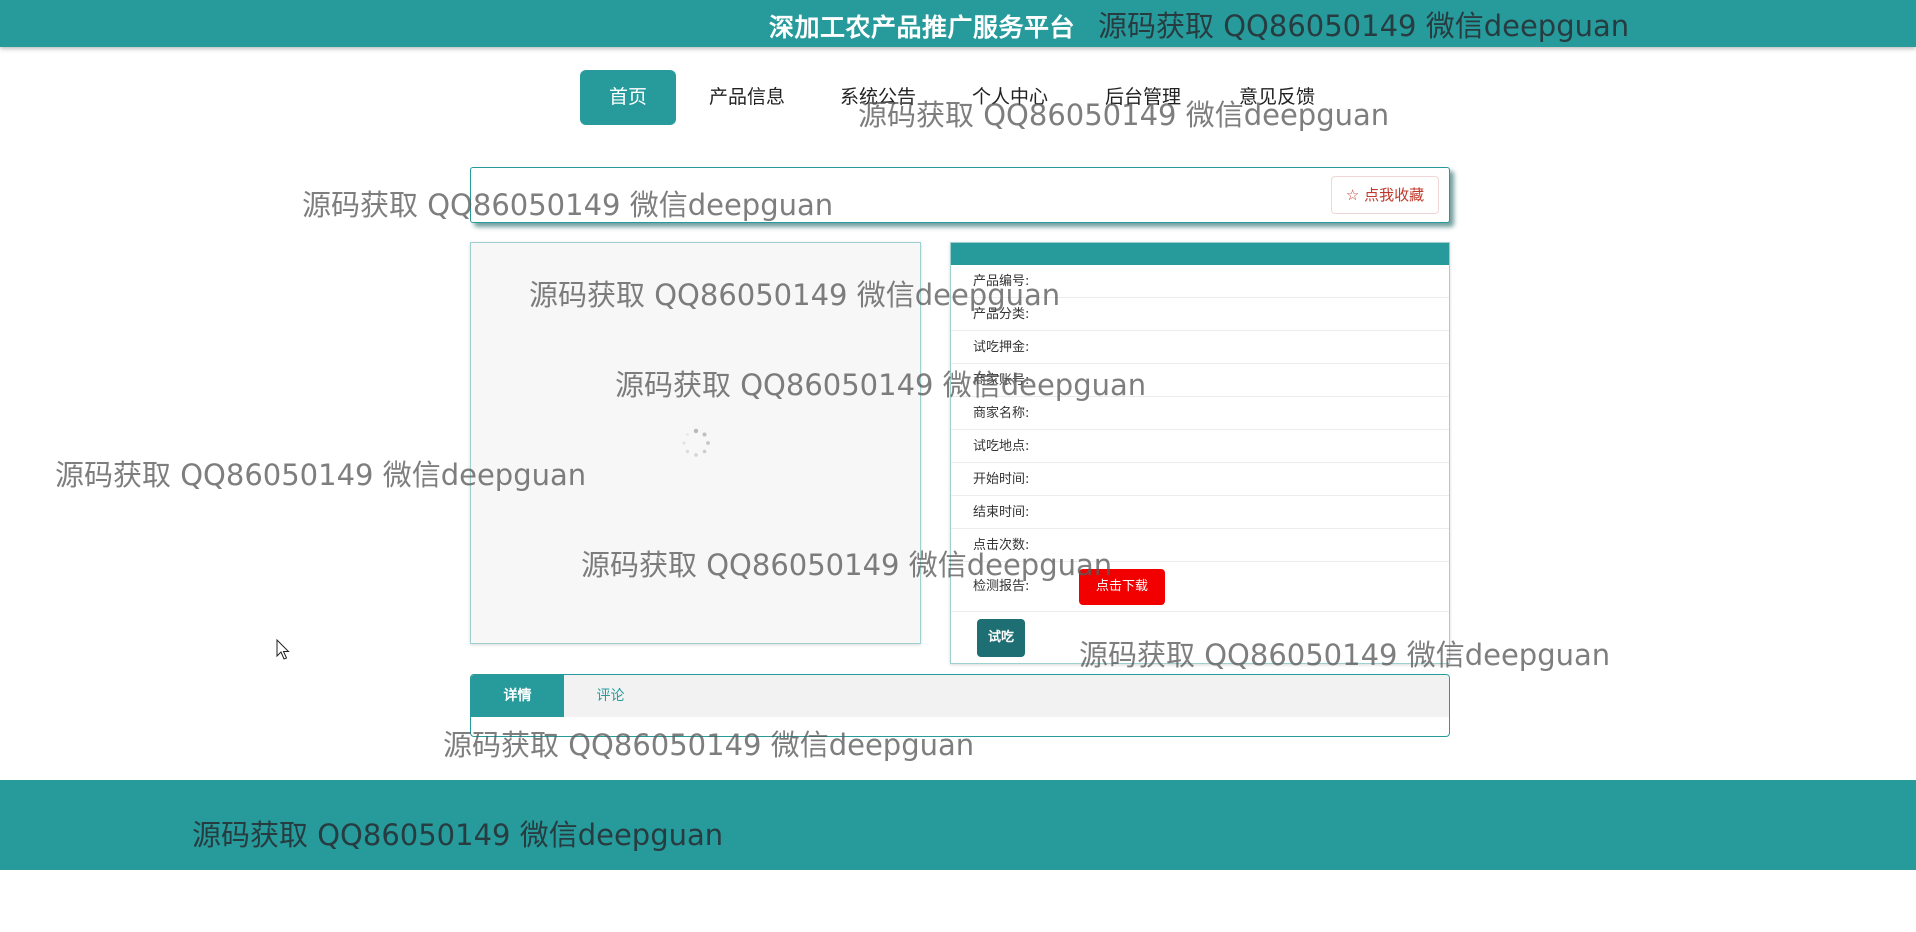 This screenshot has height=932, width=1916. Describe the element at coordinates (960, 696) in the screenshot. I see `tab-bar: 详情 评论` at that location.